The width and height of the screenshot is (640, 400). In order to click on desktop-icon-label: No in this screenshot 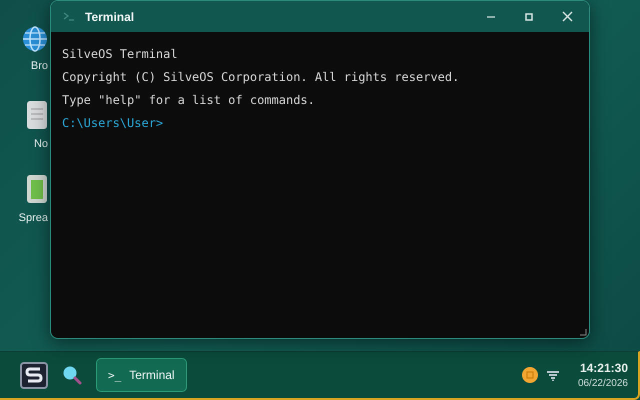, I will do `click(41, 144)`.